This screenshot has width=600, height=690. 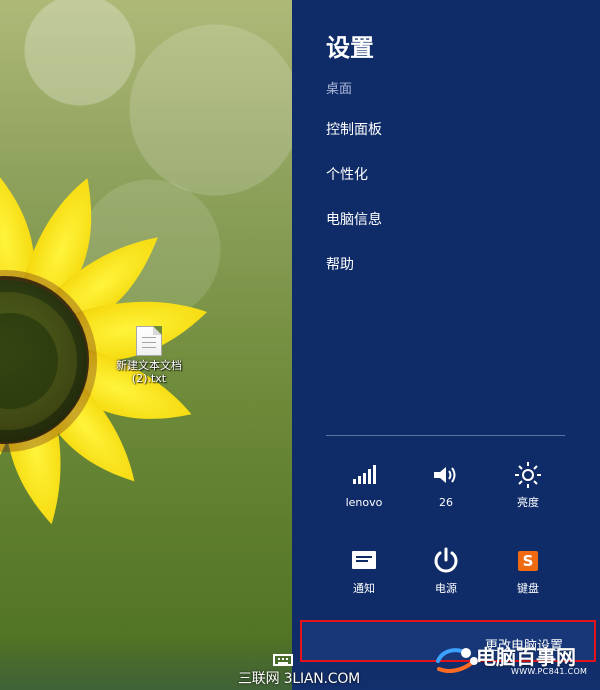 I want to click on menu-item-help: 帮助, so click(x=446, y=275).